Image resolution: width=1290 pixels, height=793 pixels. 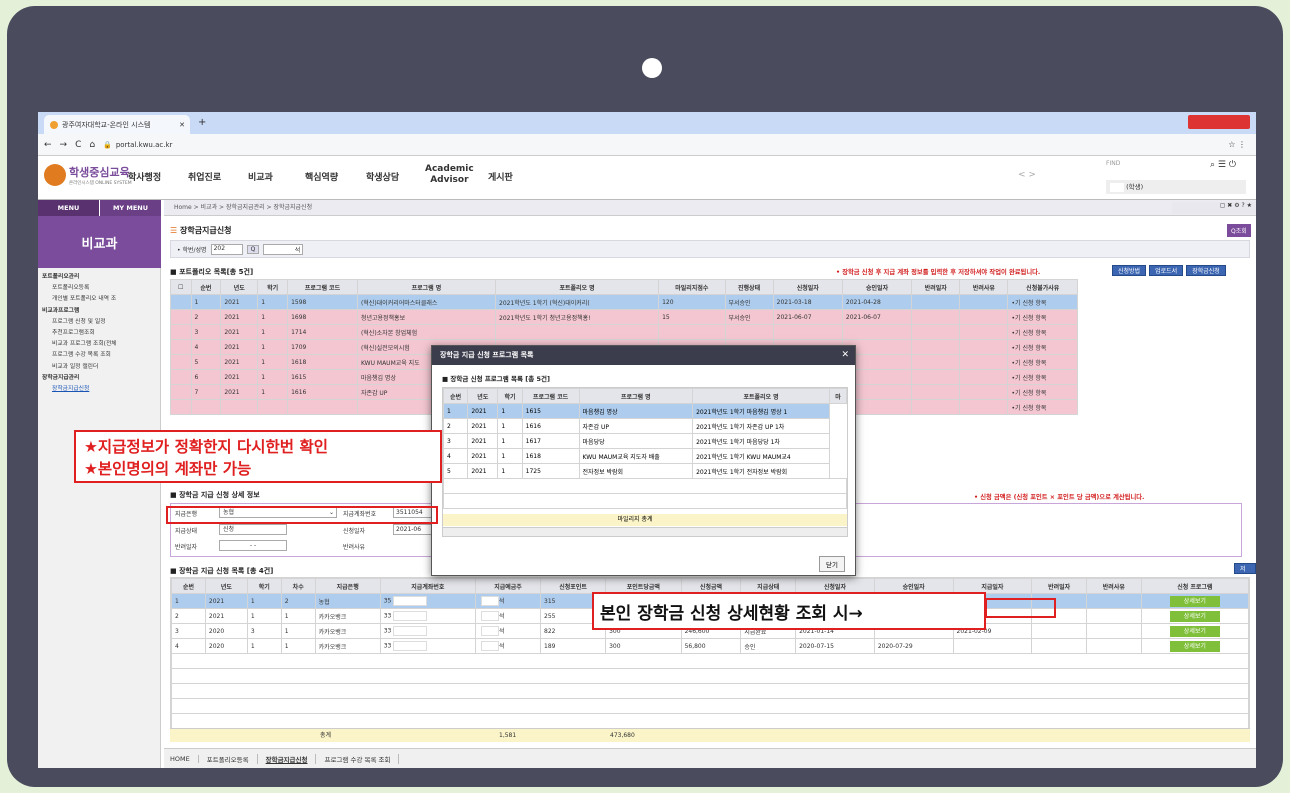 I want to click on table-cell: 1698, so click(x=322, y=317).